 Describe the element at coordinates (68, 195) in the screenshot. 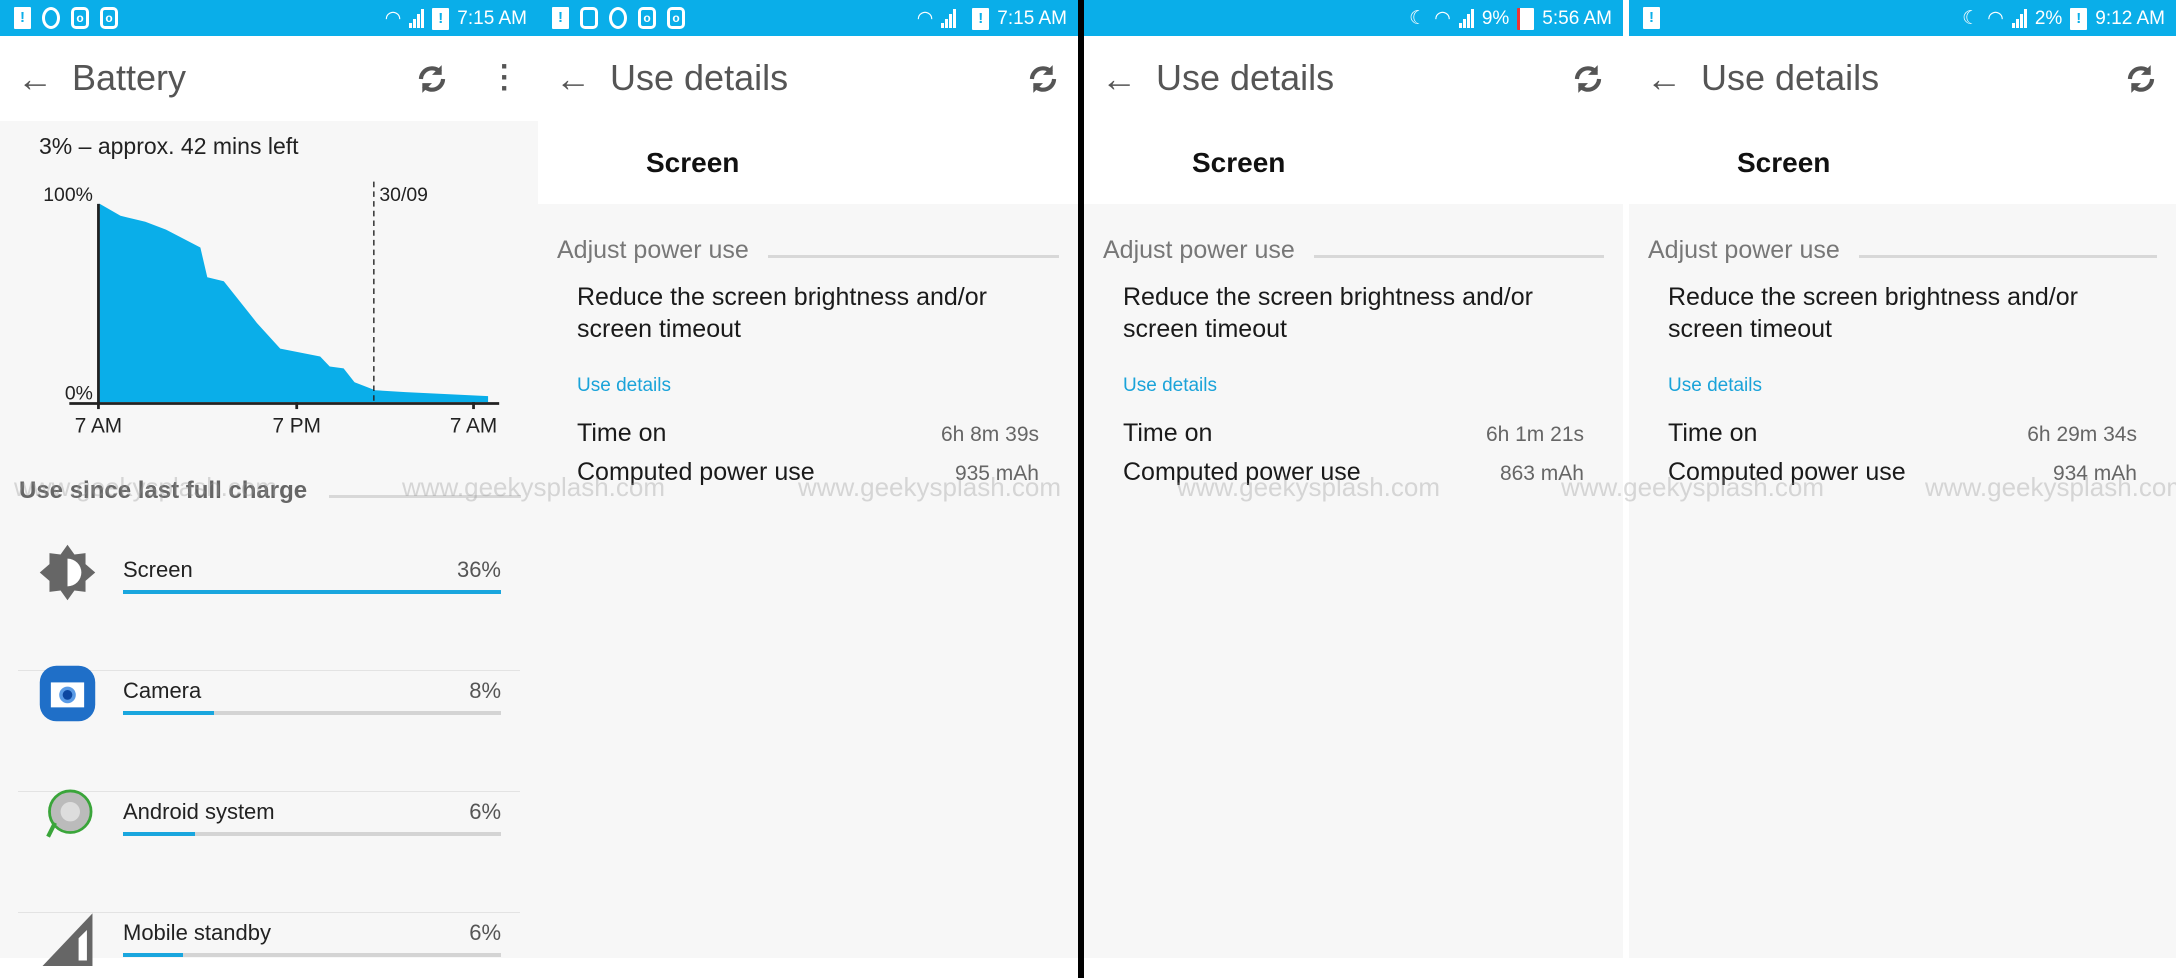

I see `y-tick-label: 100%` at that location.